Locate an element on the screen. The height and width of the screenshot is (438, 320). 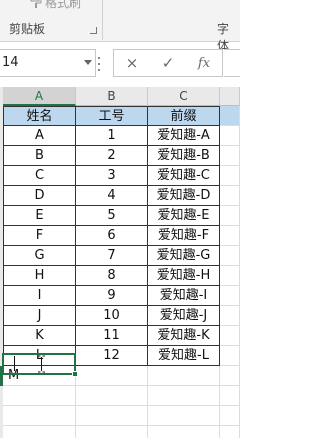
column-headers: A B C is located at coordinates (120, 96).